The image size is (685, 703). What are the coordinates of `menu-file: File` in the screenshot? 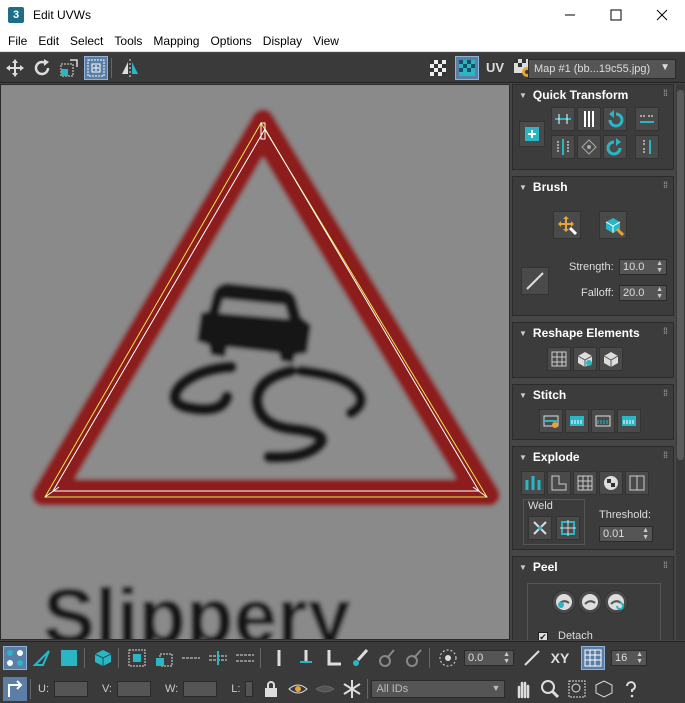 It's located at (17, 41).